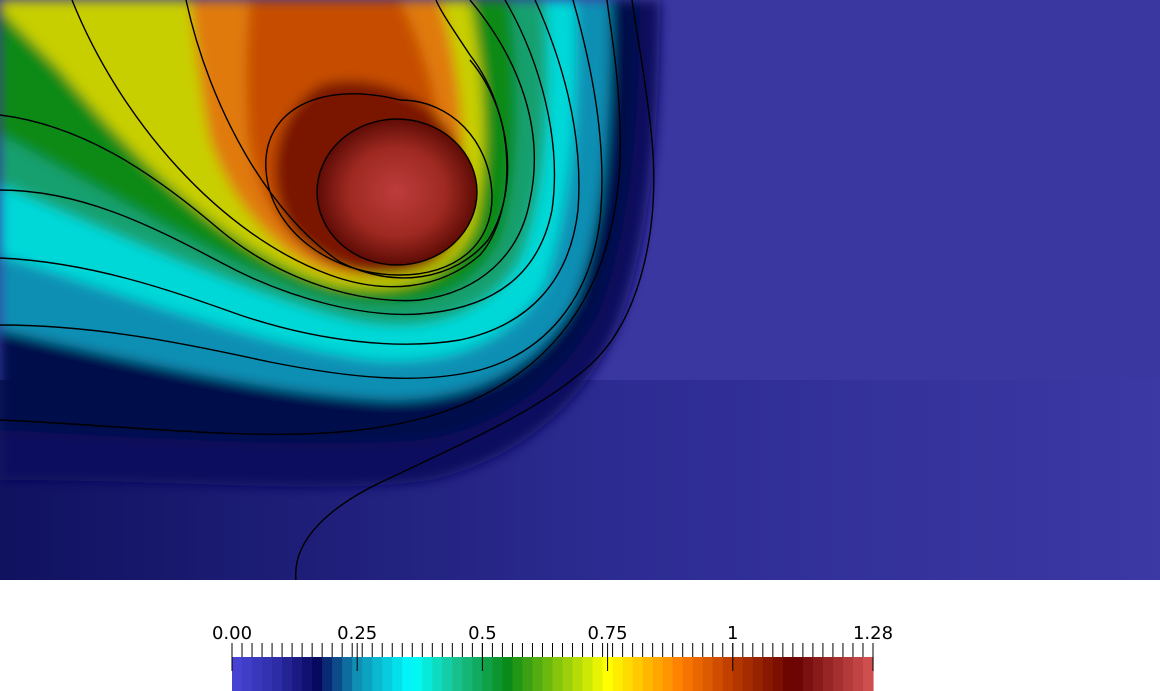 This screenshot has width=1160, height=691. What do you see at coordinates (397, 192) in the screenshot?
I see `field-maximum-core` at bounding box center [397, 192].